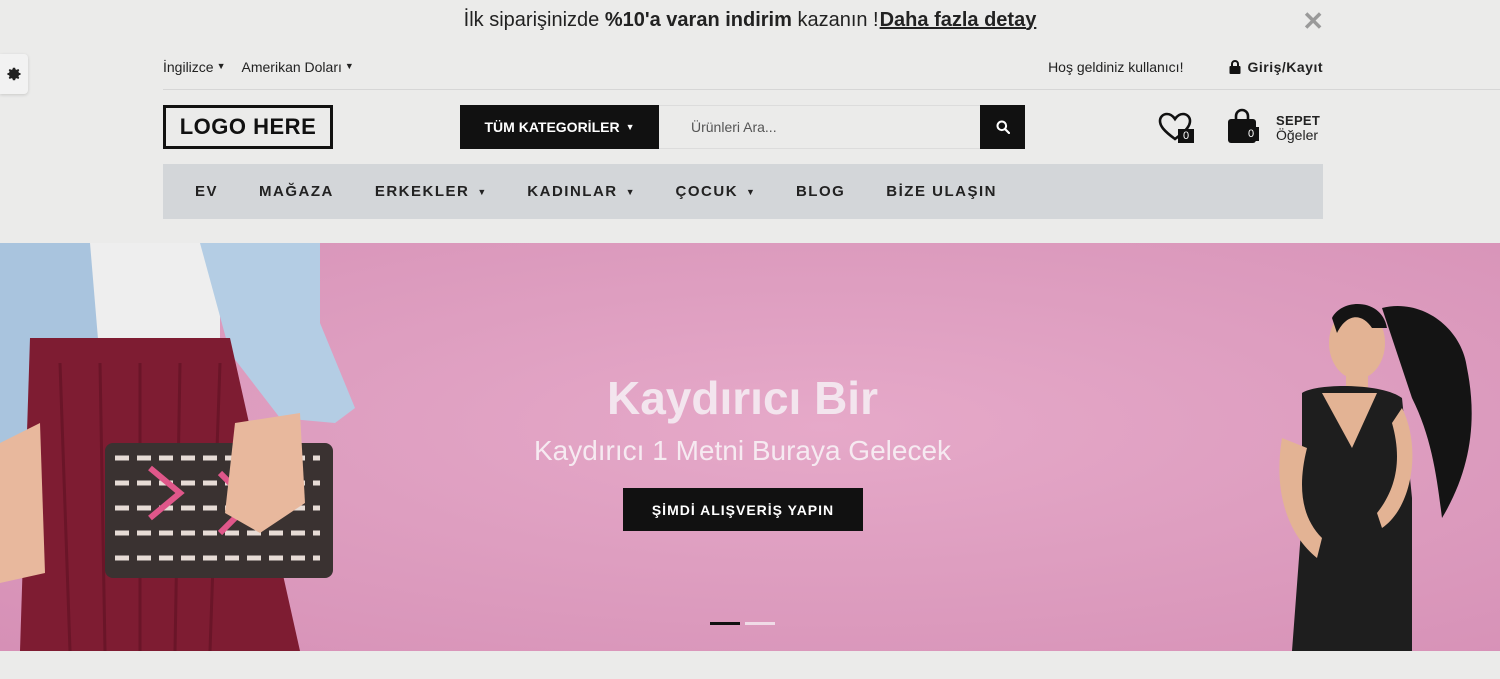  I want to click on wishlist-count-badge: 0, so click(1186, 136).